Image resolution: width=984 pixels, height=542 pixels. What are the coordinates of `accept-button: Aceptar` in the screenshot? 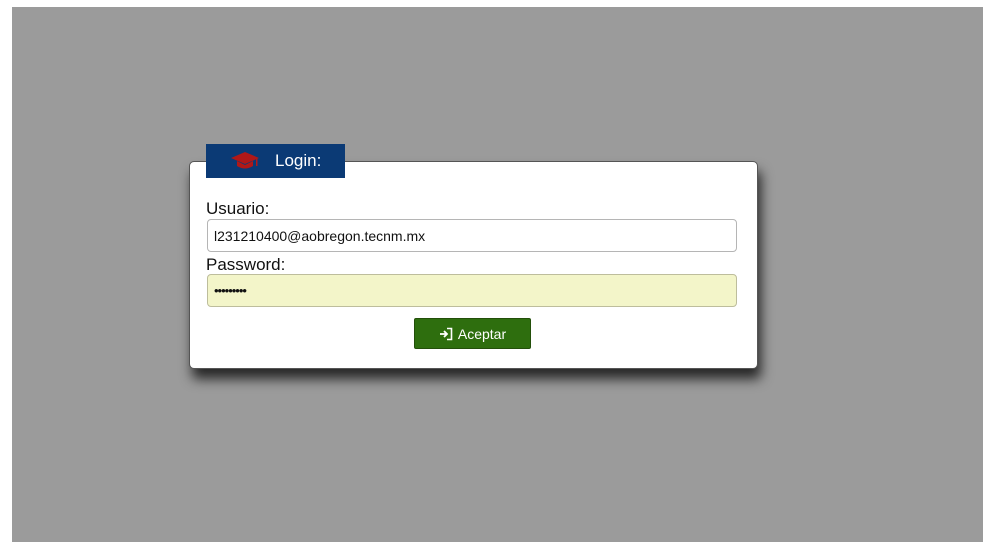 It's located at (472, 333).